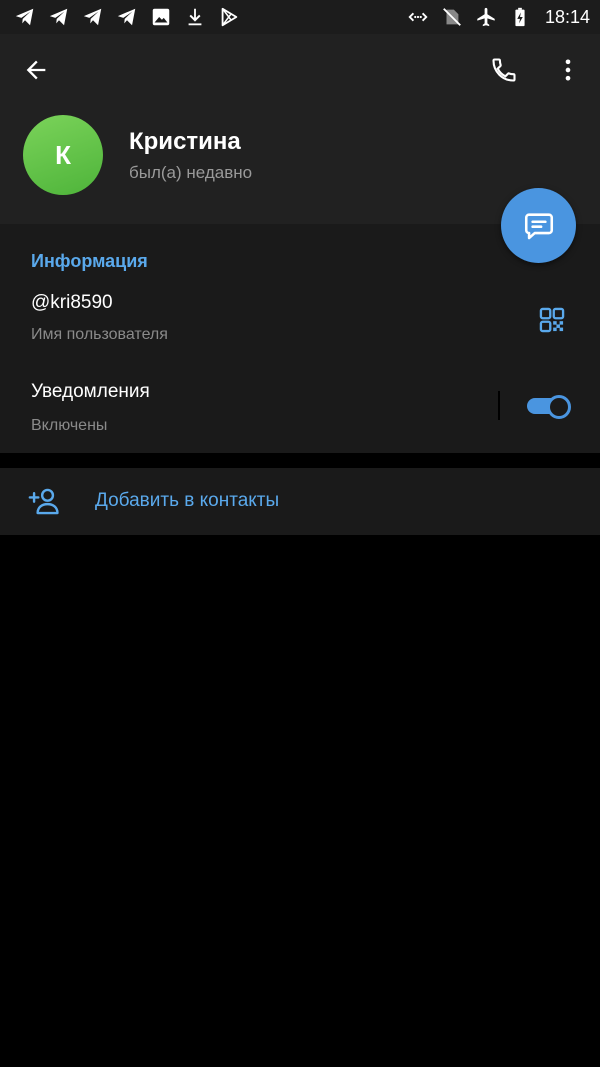 The image size is (600, 1067). I want to click on profile-last-seen: был(а) недавно, so click(191, 172).